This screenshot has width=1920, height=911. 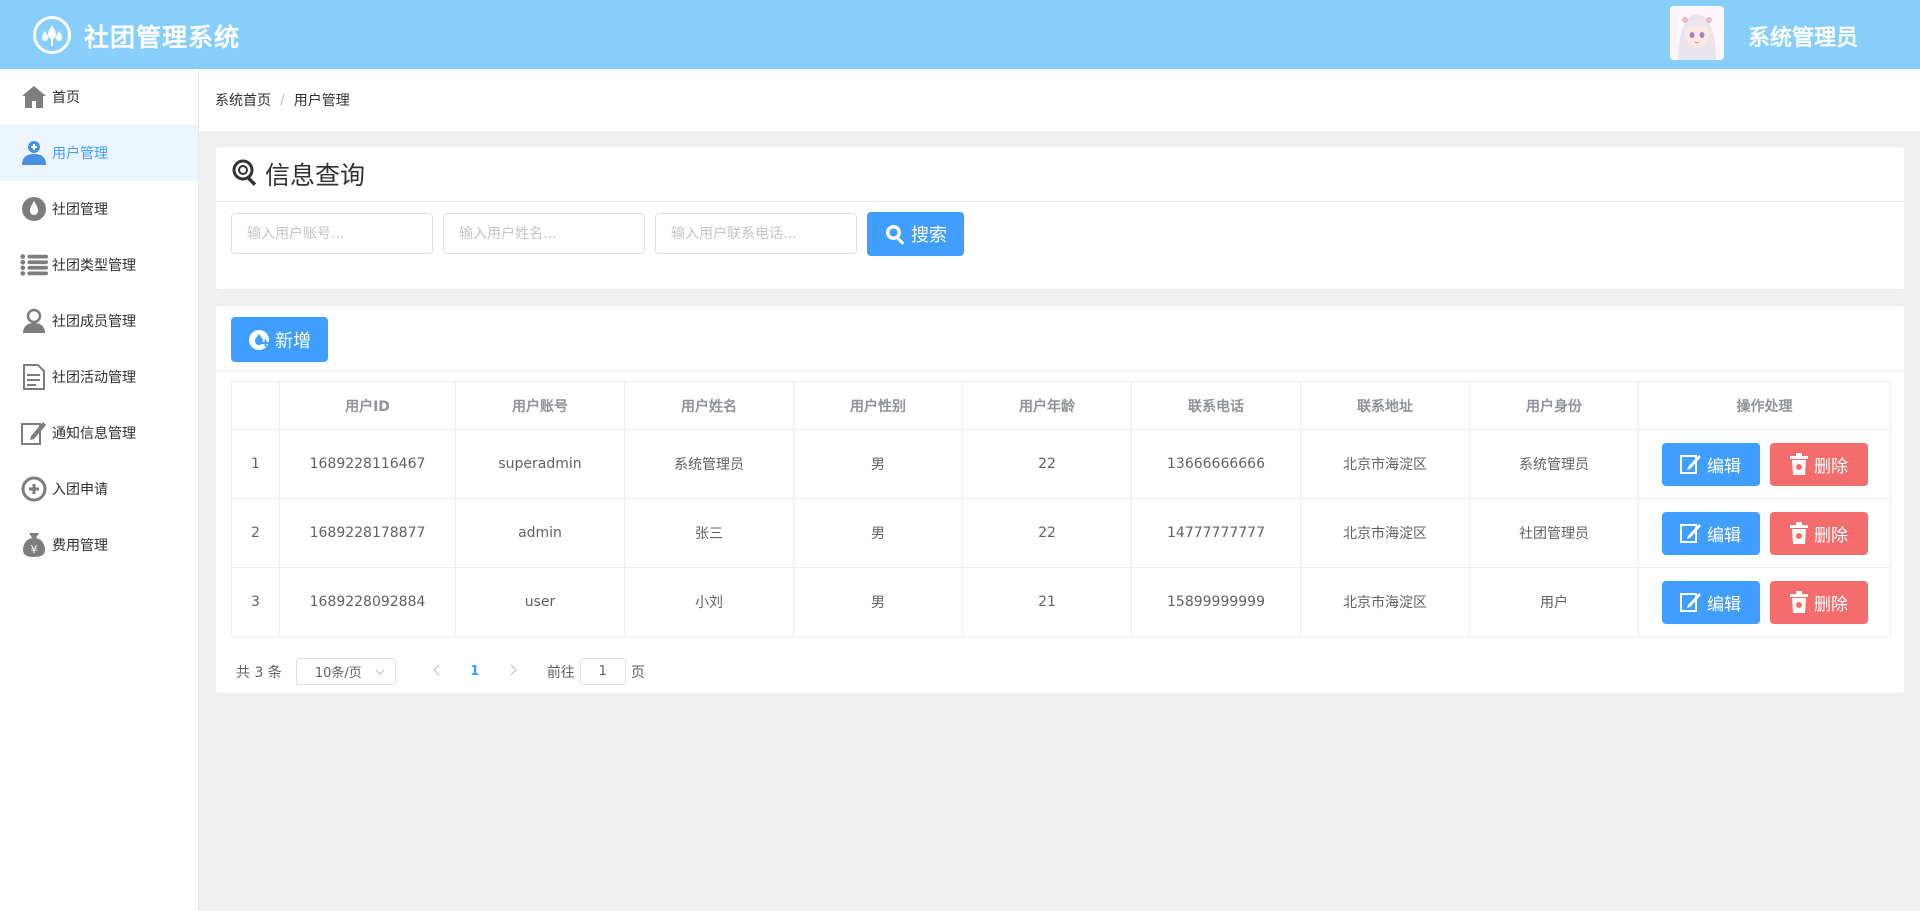 What do you see at coordinates (99, 265) in the screenshot?
I see `sidebar-item-club-types: 社团类型管理` at bounding box center [99, 265].